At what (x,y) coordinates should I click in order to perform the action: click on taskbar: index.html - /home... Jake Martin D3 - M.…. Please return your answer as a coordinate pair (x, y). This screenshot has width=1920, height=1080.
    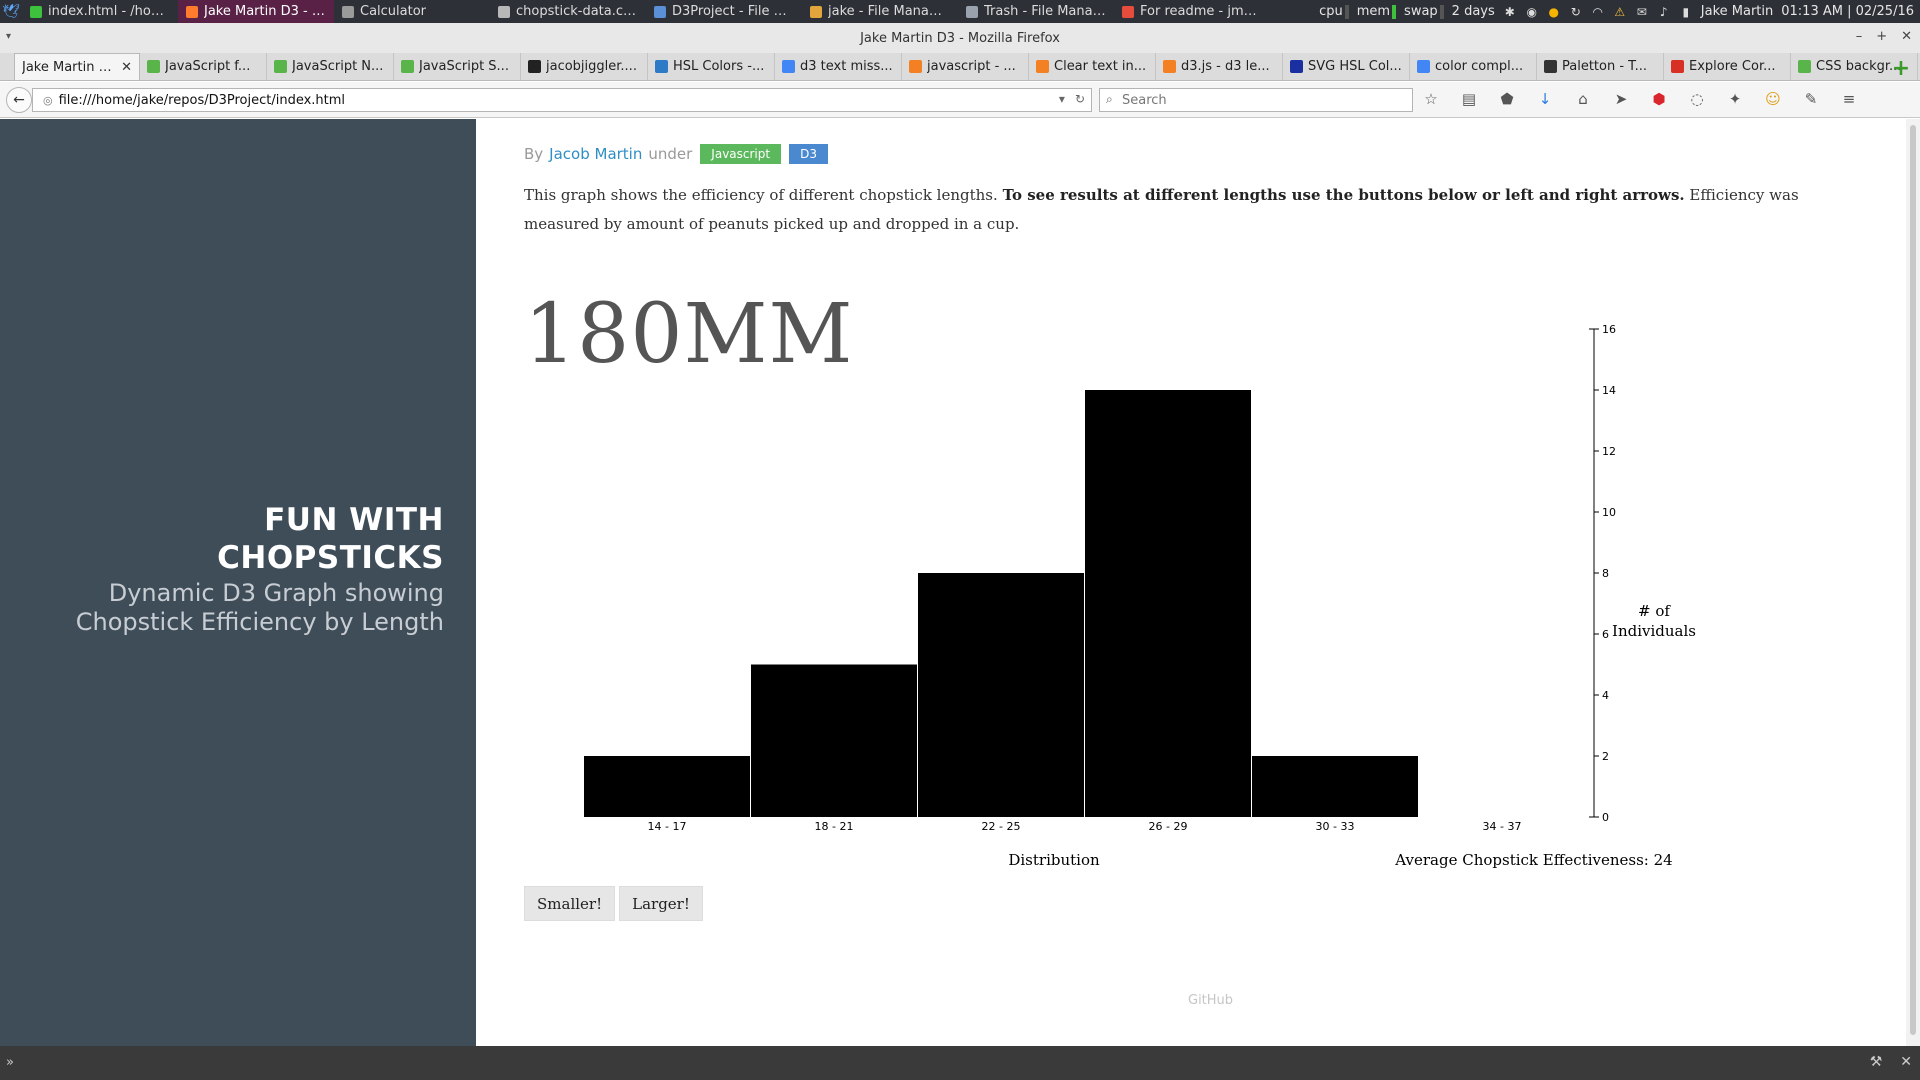
    Looking at the image, I should click on (646, 11).